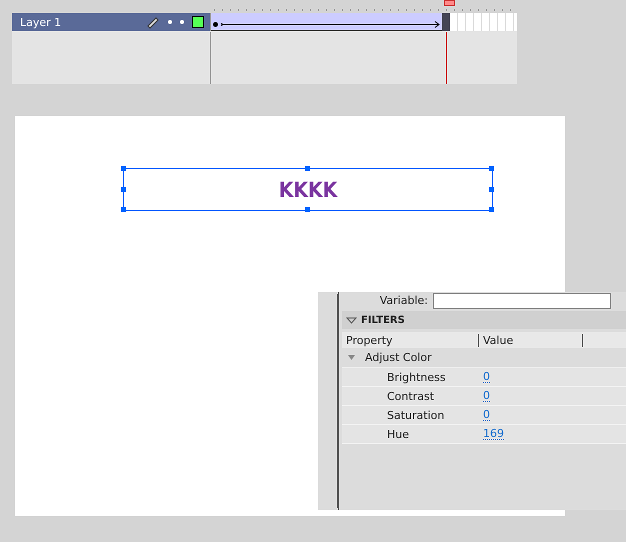  What do you see at coordinates (111, 22) in the screenshot?
I see `layer-row: Layer 1` at bounding box center [111, 22].